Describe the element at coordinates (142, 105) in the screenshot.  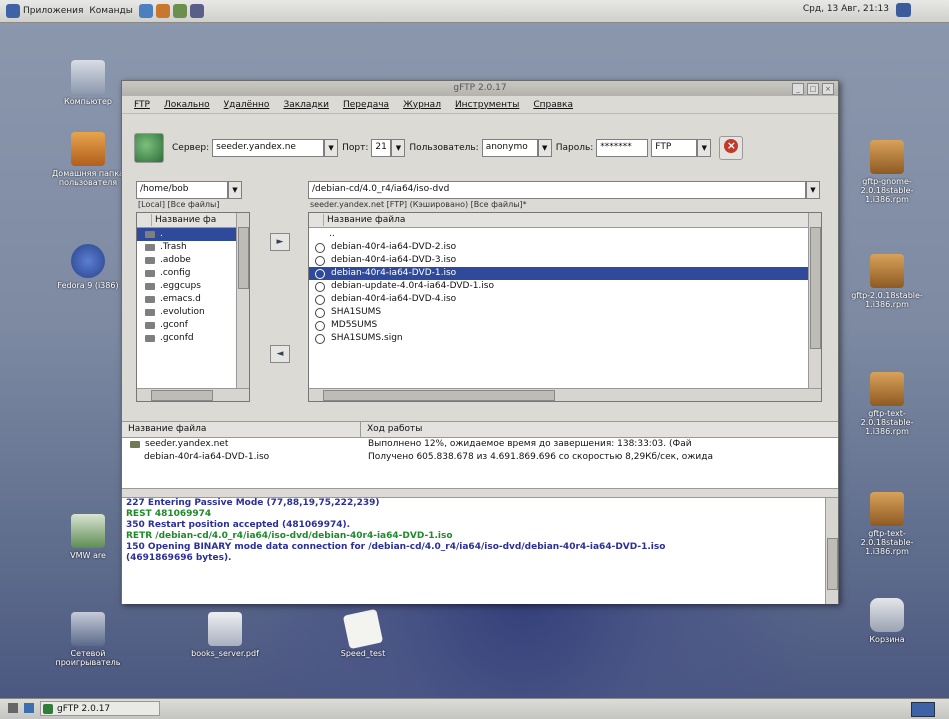
I see `menu-ftp: FTP` at that location.